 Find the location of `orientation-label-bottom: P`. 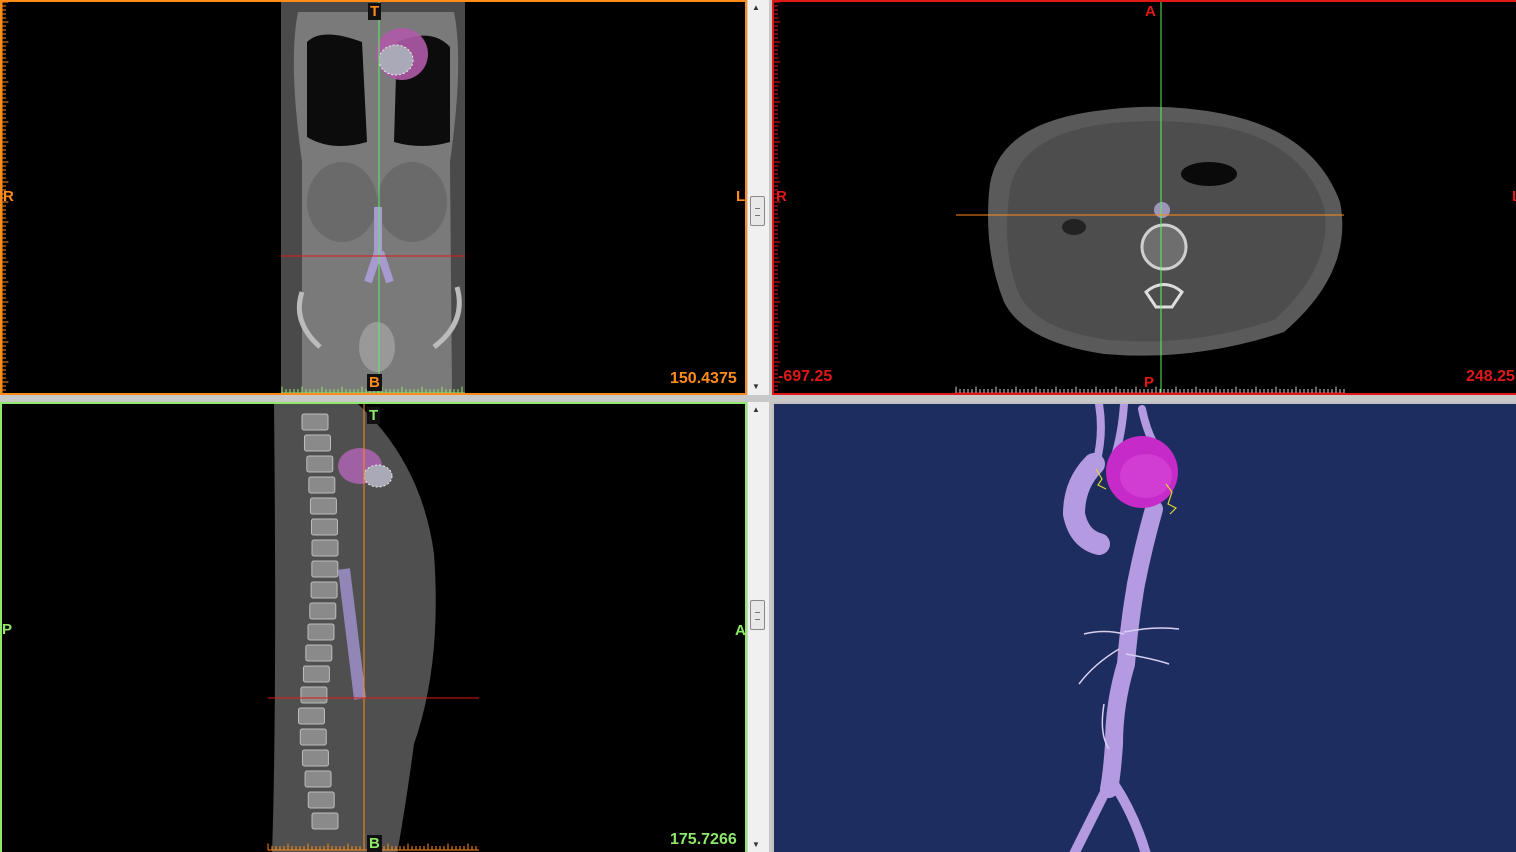

orientation-label-bottom: P is located at coordinates (1149, 382).